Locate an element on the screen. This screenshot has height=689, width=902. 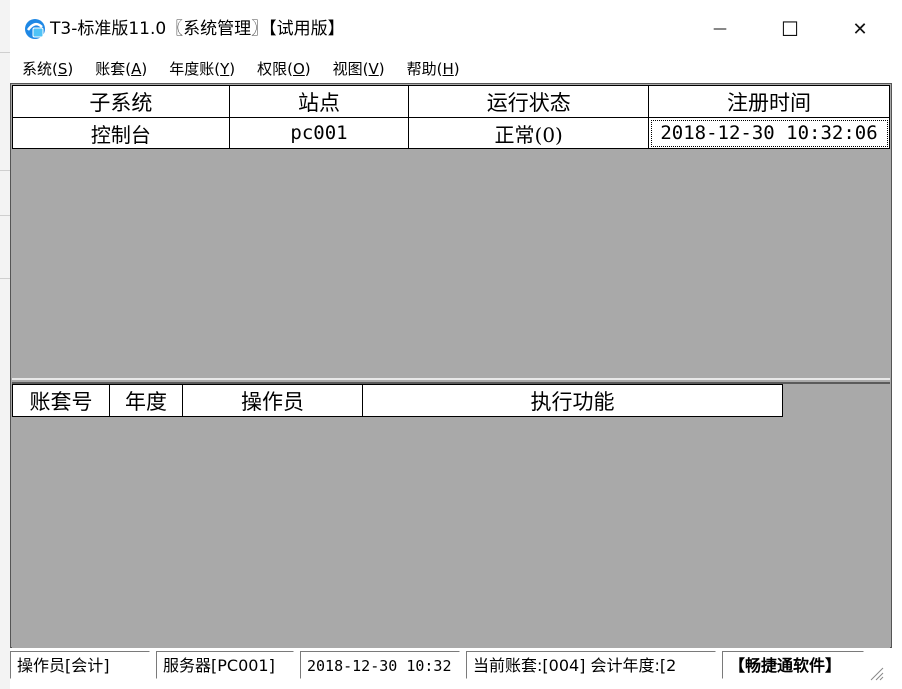
minimize-icon: — is located at coordinates (720, 29).